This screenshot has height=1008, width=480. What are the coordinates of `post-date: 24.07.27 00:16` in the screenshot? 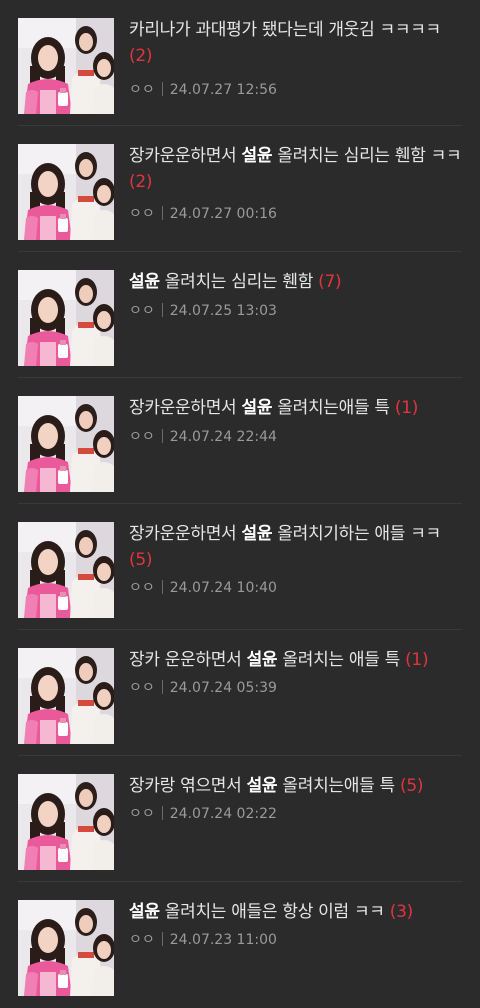 It's located at (223, 214).